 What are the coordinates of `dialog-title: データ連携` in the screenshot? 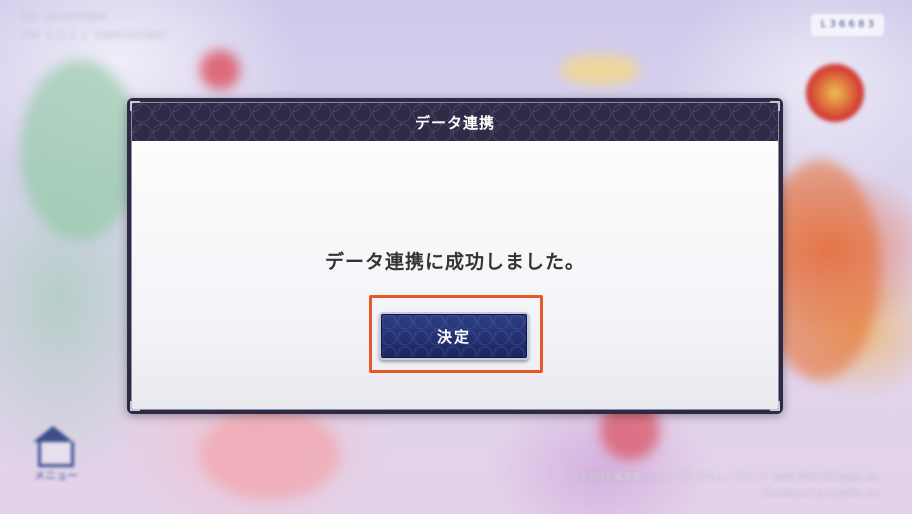 It's located at (454, 122).